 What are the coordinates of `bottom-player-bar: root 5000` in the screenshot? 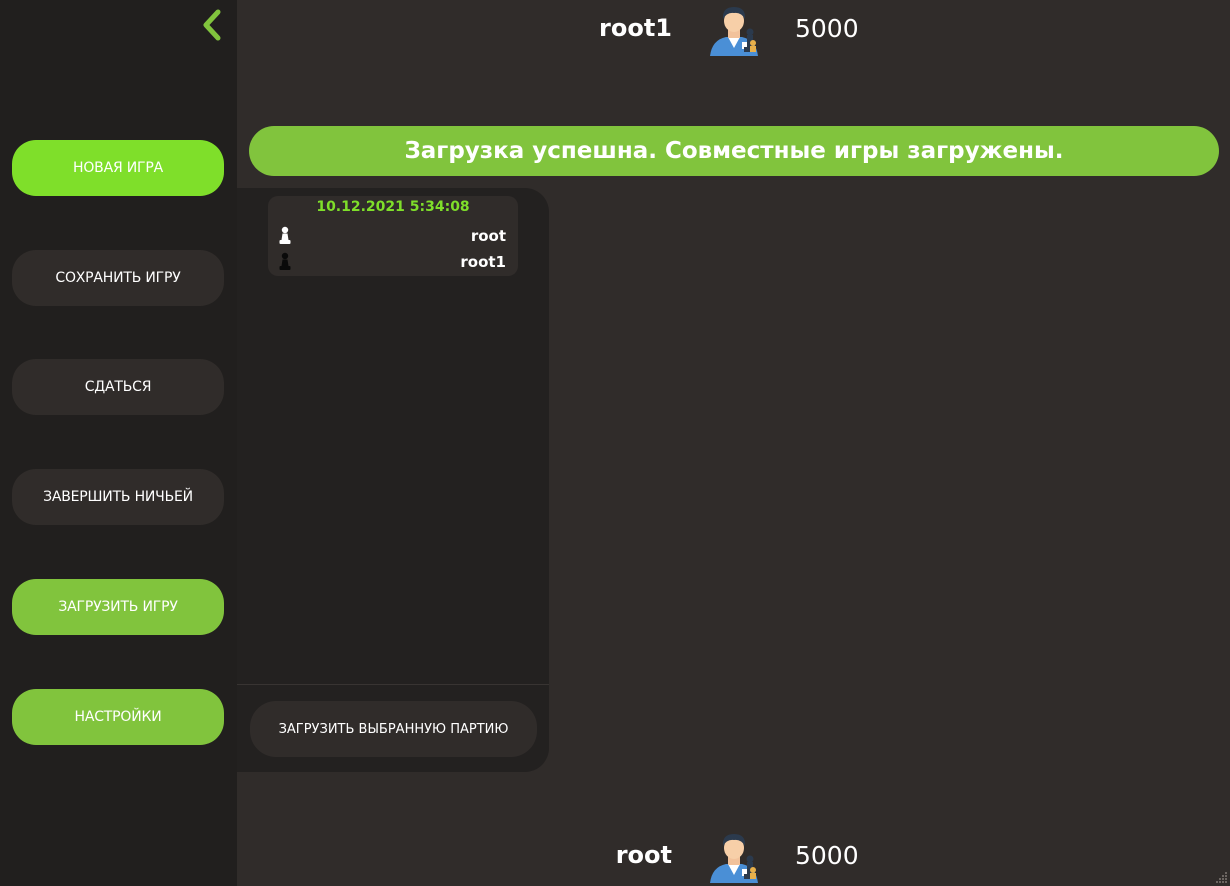 It's located at (725, 857).